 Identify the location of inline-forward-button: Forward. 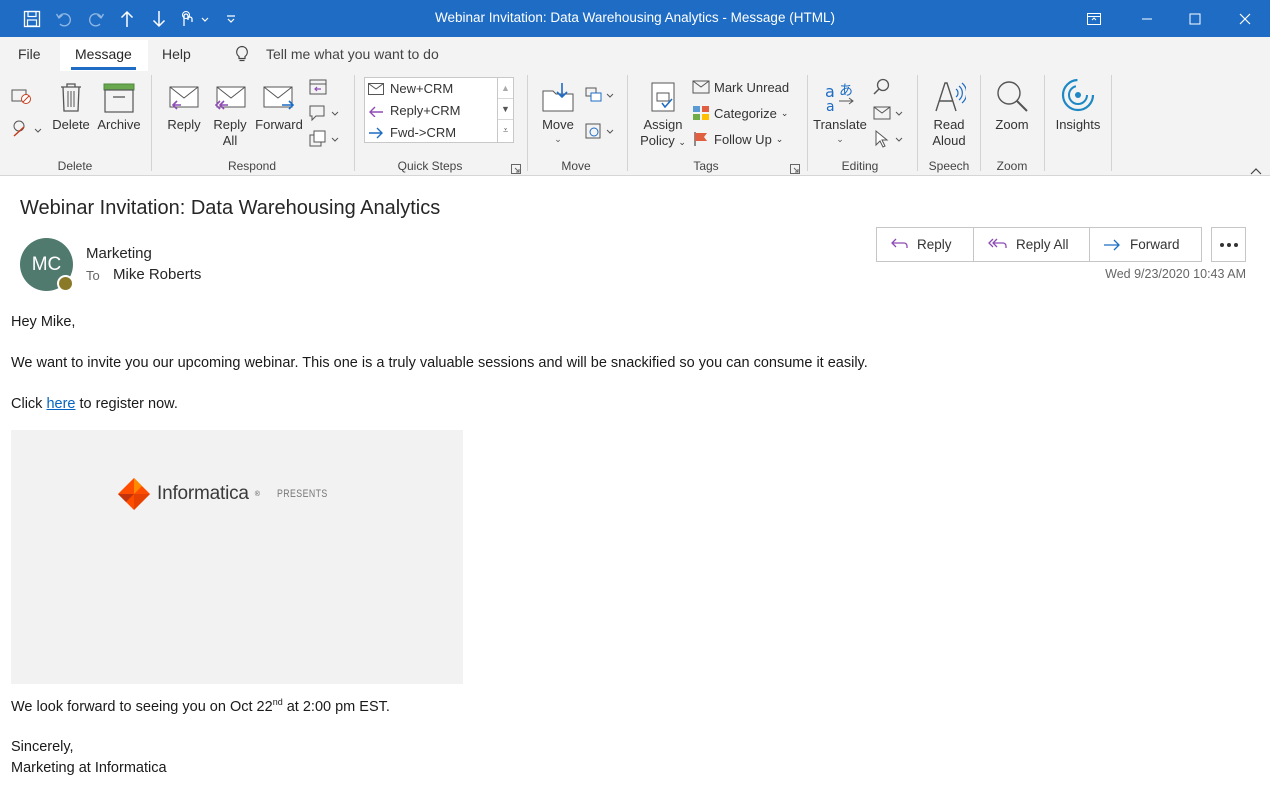
(1145, 244).